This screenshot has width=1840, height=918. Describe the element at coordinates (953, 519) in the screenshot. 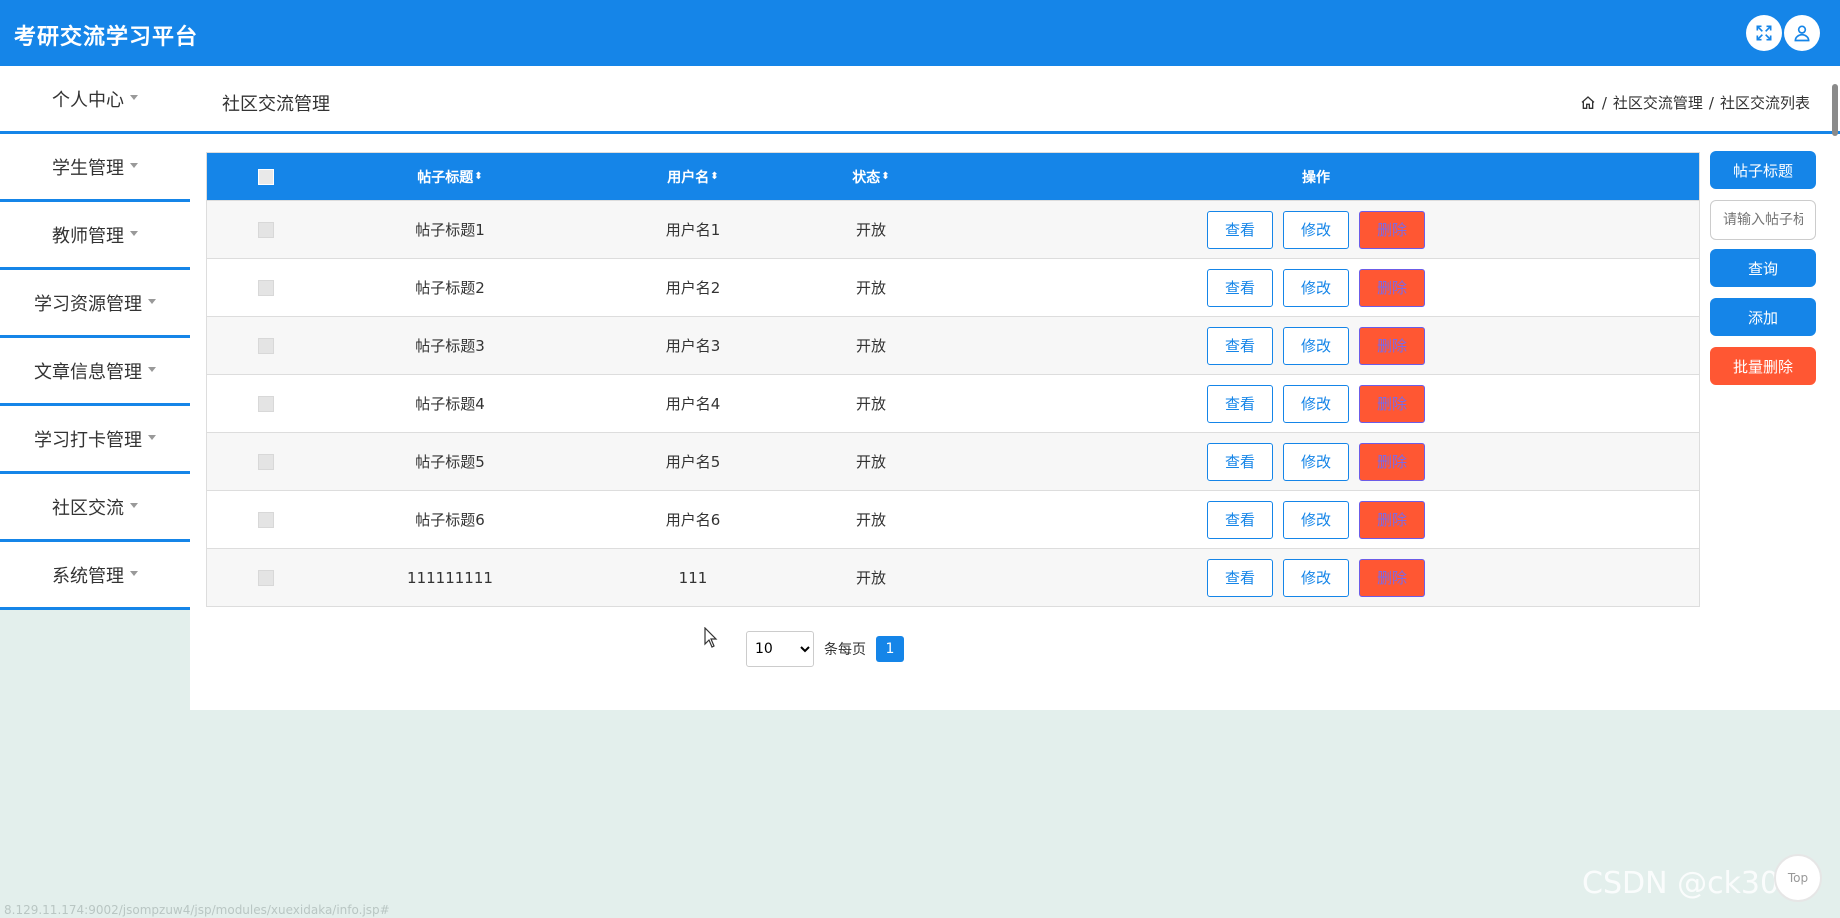

I see `table-row: 帖子标题6 用户名6 开放 查看 修改 删除` at that location.